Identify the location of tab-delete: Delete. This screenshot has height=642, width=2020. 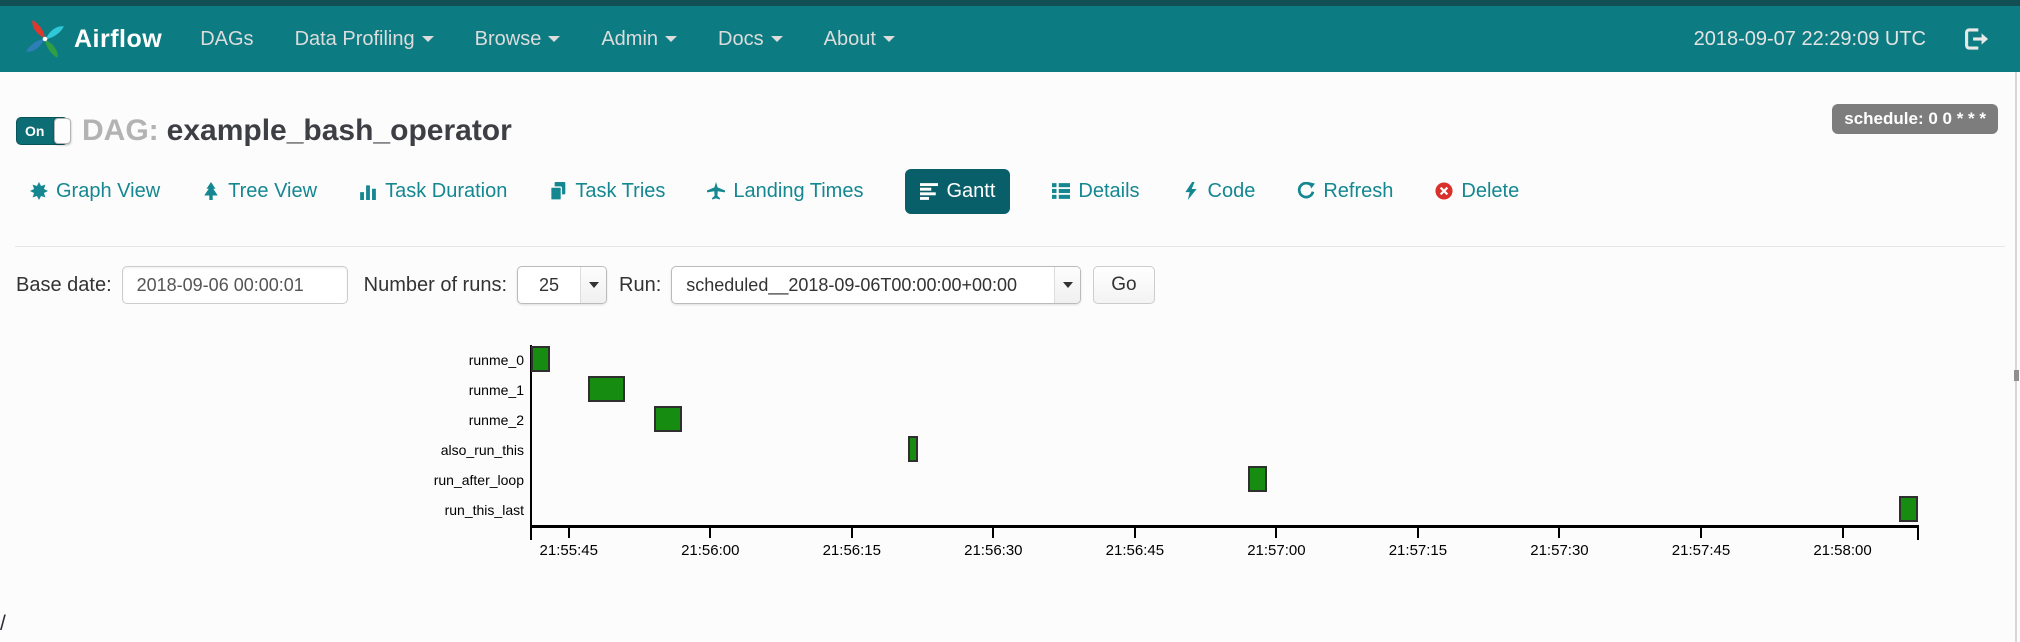
(1477, 191).